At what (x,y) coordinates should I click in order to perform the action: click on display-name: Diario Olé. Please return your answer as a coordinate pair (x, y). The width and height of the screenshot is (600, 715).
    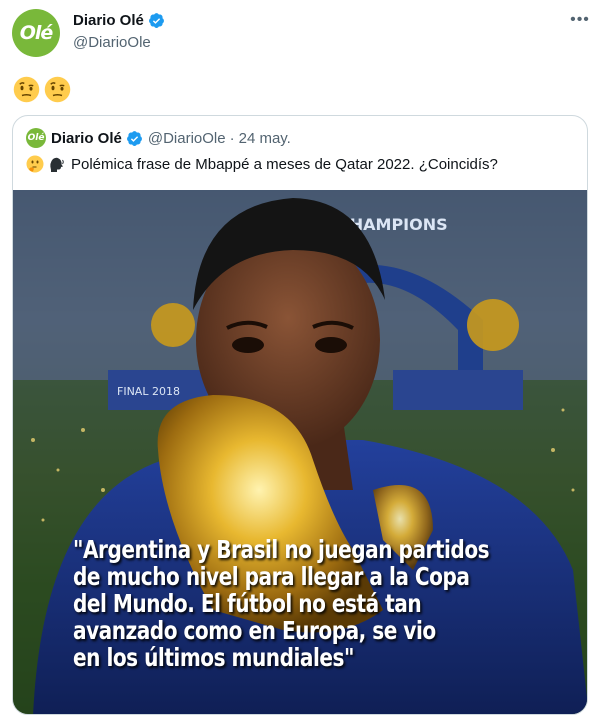
    Looking at the image, I should click on (108, 20).